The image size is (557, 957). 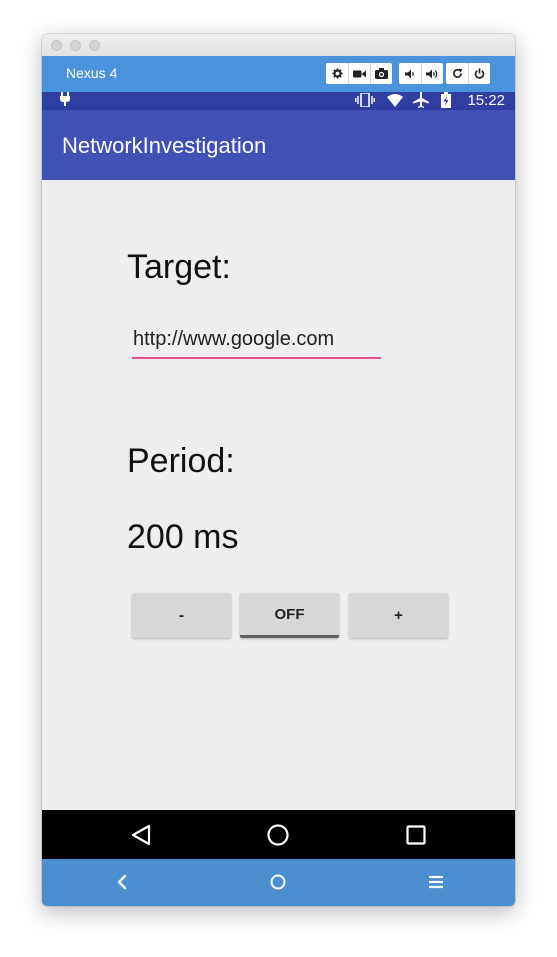 I want to click on on-off-toggle-button: OFF, so click(x=289, y=615).